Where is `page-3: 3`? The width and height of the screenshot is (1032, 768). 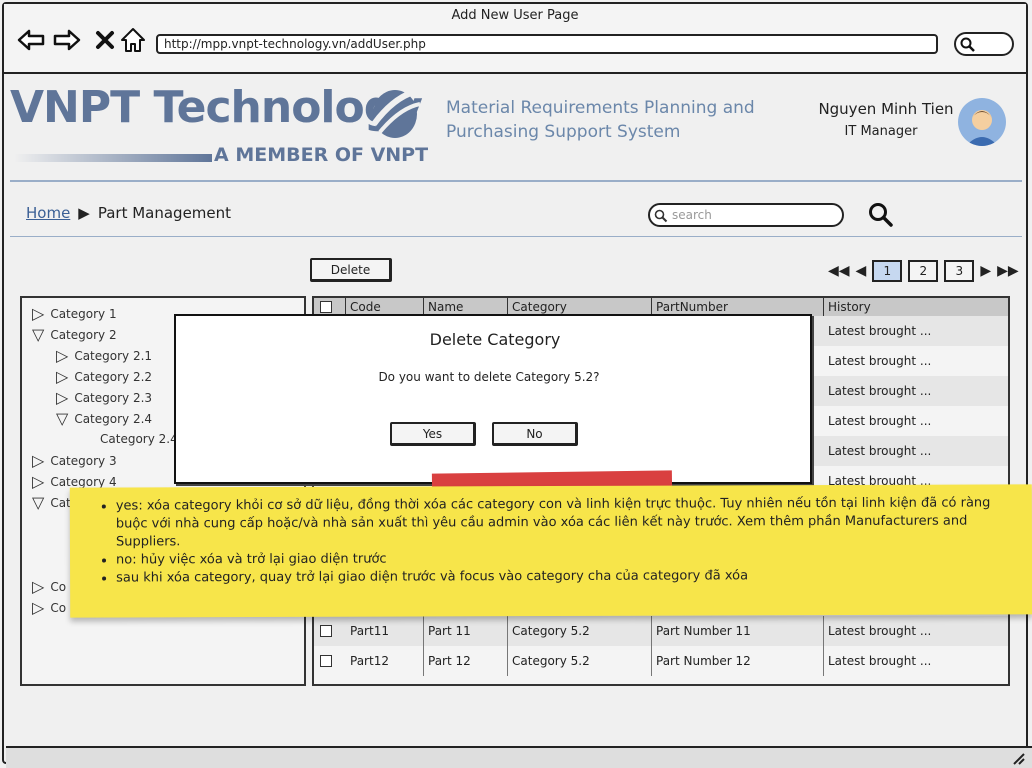 page-3: 3 is located at coordinates (959, 271).